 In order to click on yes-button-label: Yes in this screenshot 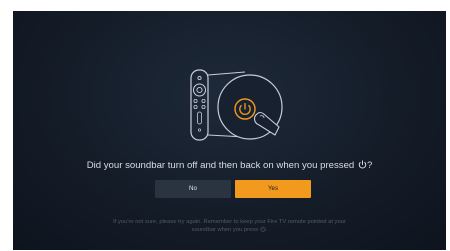, I will do `click(273, 188)`.